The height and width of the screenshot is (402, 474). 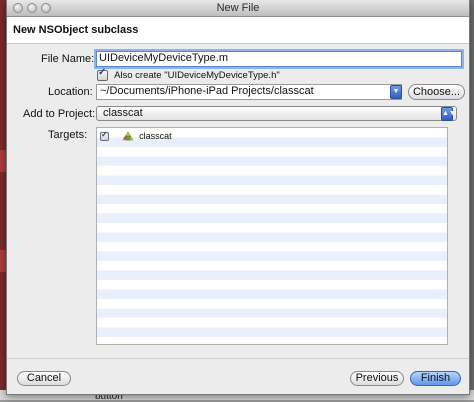 What do you see at coordinates (136, 135) in the screenshot?
I see `list-item: ✓ classcat` at bounding box center [136, 135].